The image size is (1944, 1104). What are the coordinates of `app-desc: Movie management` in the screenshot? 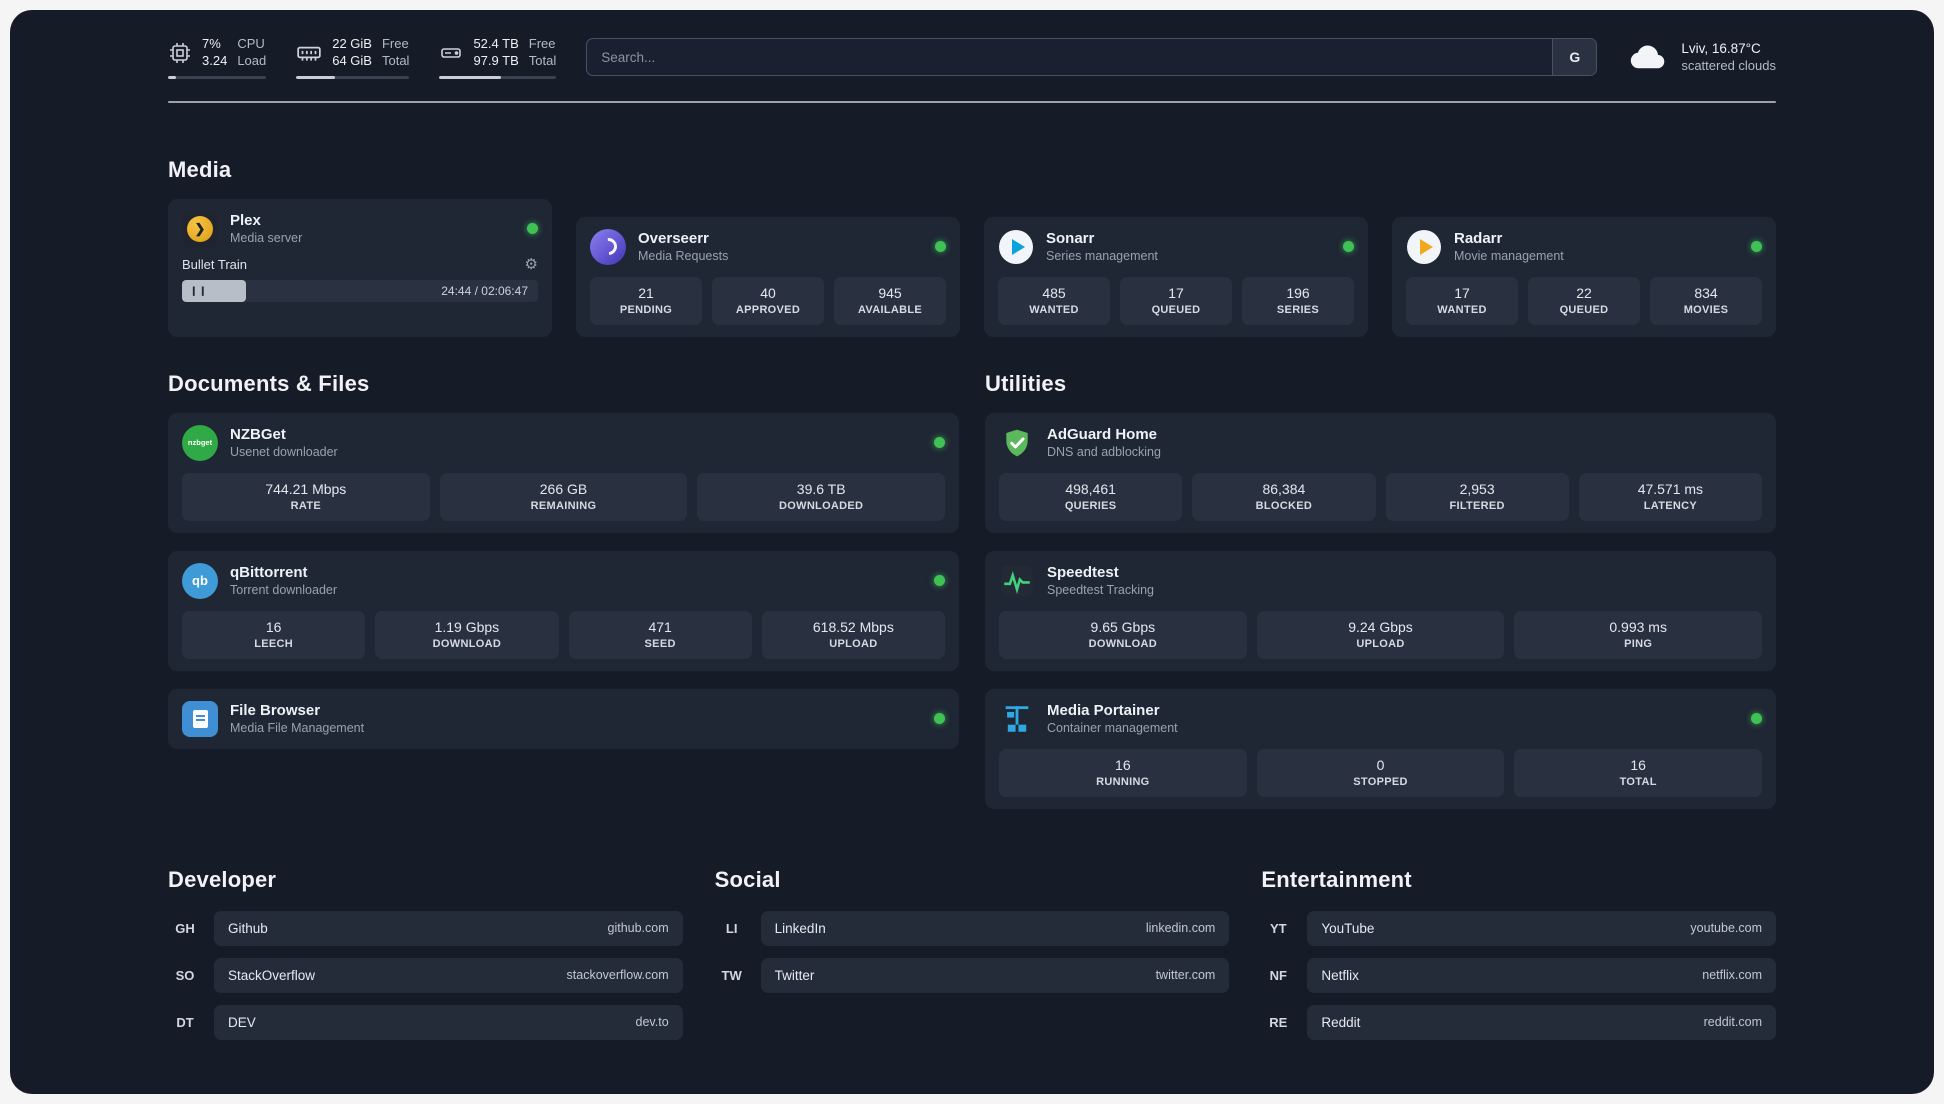 It's located at (1509, 256).